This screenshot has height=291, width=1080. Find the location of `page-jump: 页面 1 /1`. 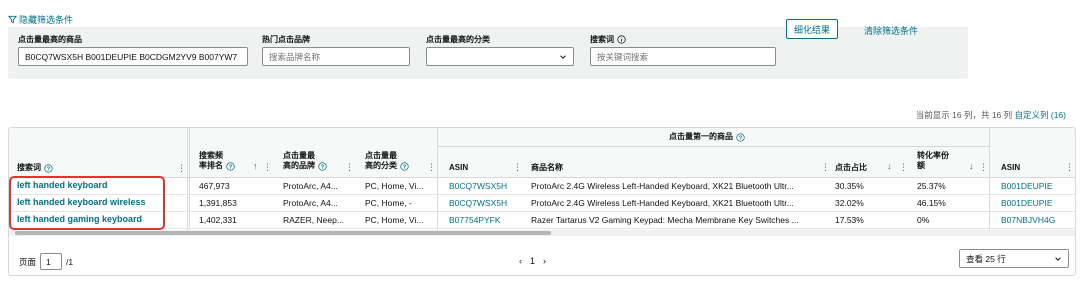

page-jump: 页面 1 /1 is located at coordinates (46, 261).